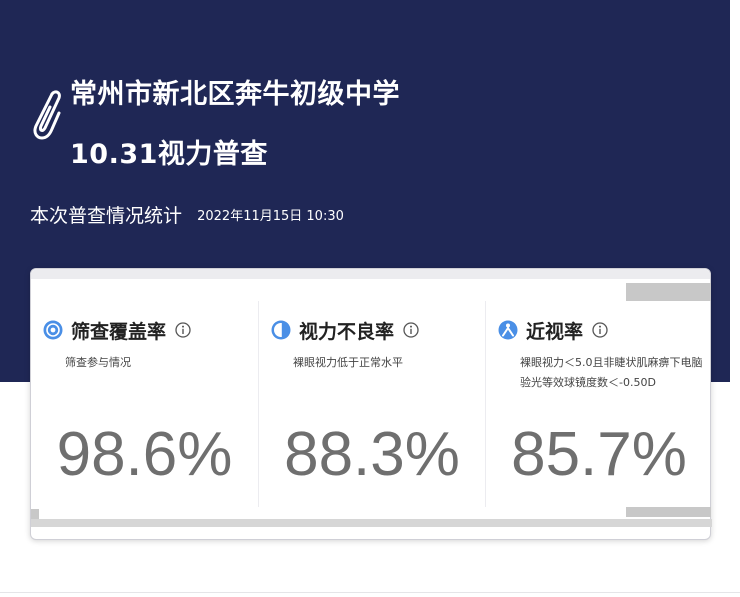 This screenshot has height=597, width=740. What do you see at coordinates (372, 454) in the screenshot?
I see `metric-poor-vision-value: 88.3%` at bounding box center [372, 454].